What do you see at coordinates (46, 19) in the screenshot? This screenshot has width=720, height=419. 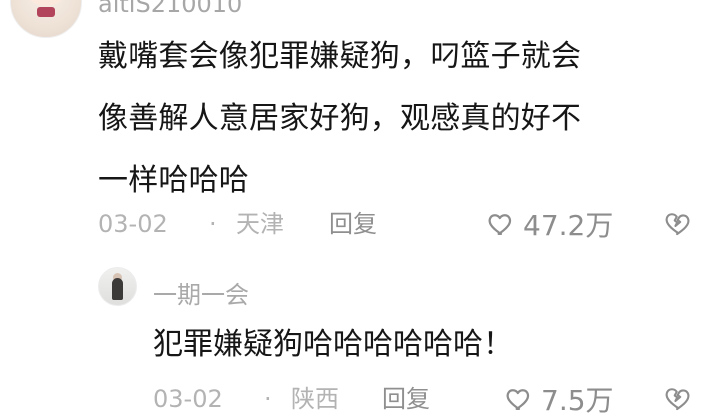 I see `comment-avatar` at bounding box center [46, 19].